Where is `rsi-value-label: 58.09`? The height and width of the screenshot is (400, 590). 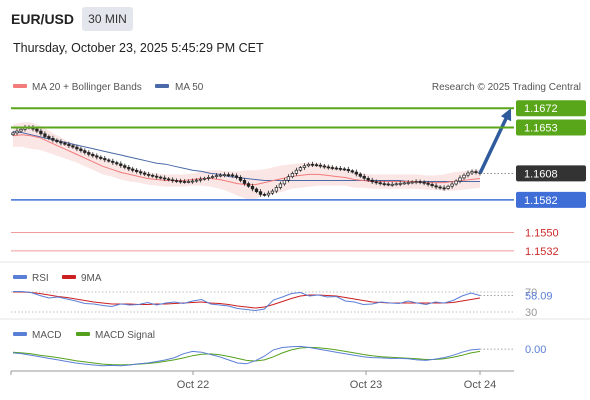 rsi-value-label: 58.09 is located at coordinates (539, 297).